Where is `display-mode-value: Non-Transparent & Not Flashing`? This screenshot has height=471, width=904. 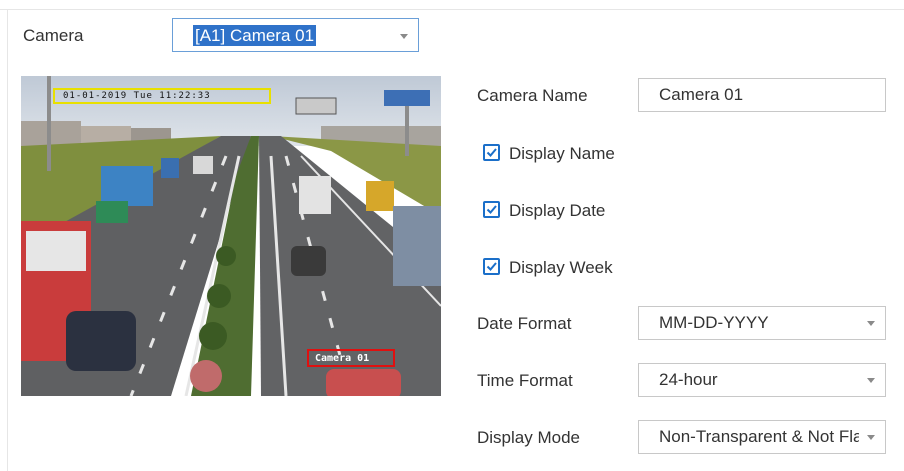
display-mode-value: Non-Transparent & Not Flashing is located at coordinates (759, 436).